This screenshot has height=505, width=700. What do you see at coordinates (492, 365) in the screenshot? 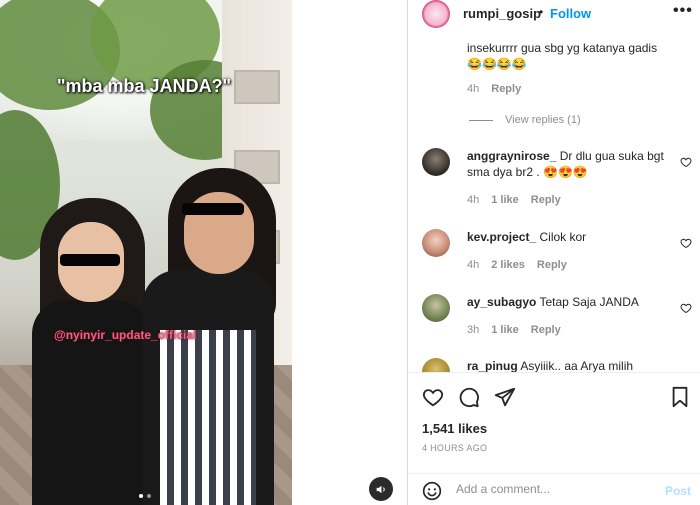
I see `commenter-username: ra_pinug` at bounding box center [492, 365].